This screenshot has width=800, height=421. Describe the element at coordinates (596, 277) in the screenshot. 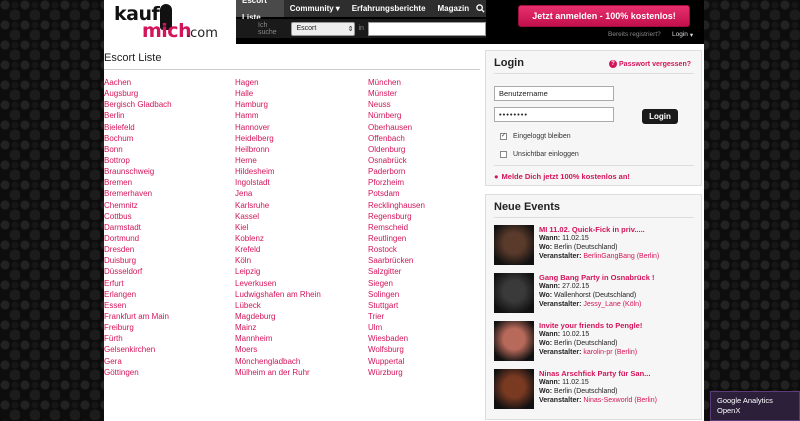

I see `event-title: Gang Bang Party in Osnabrück !` at that location.